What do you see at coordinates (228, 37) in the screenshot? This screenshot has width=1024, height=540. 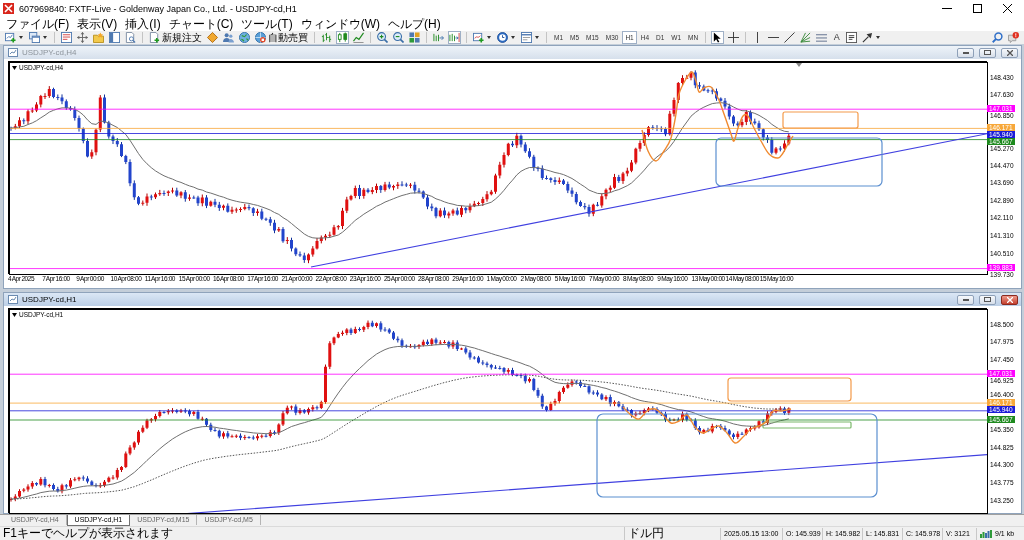 I see `people-icon` at bounding box center [228, 37].